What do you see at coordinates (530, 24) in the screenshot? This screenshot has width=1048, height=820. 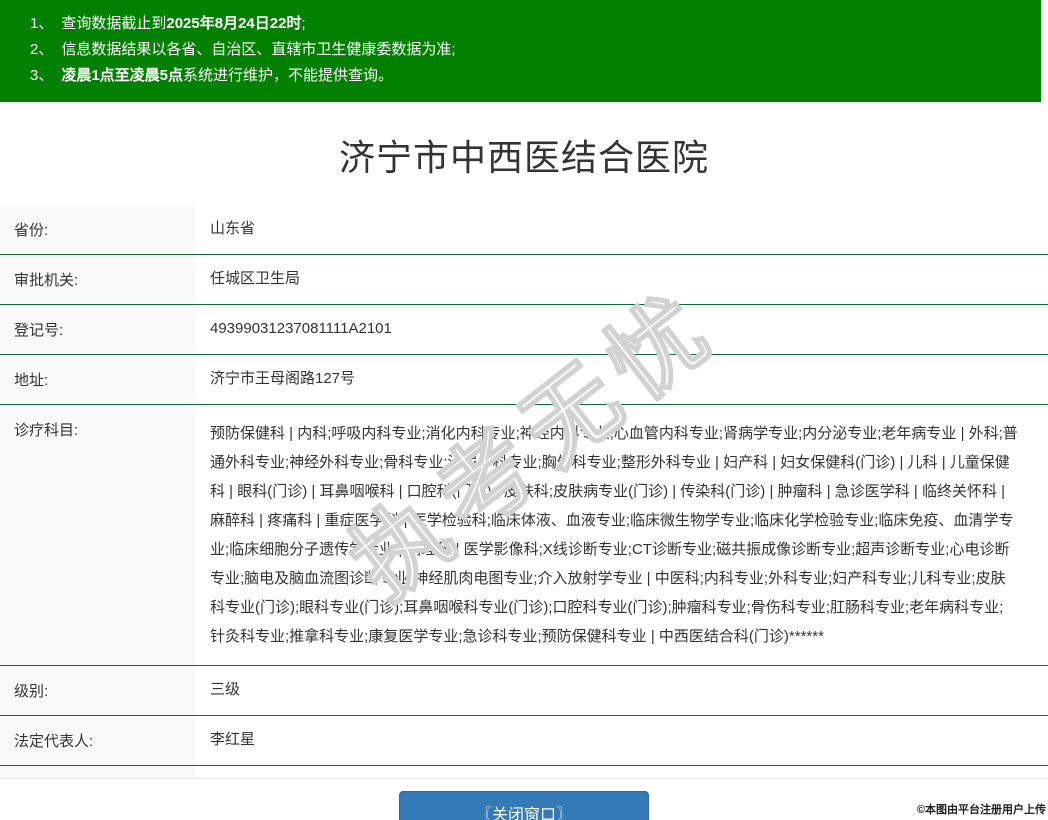 I see `notice-line-1: 1、 查询数据截止到2025年8月24日22时;` at bounding box center [530, 24].